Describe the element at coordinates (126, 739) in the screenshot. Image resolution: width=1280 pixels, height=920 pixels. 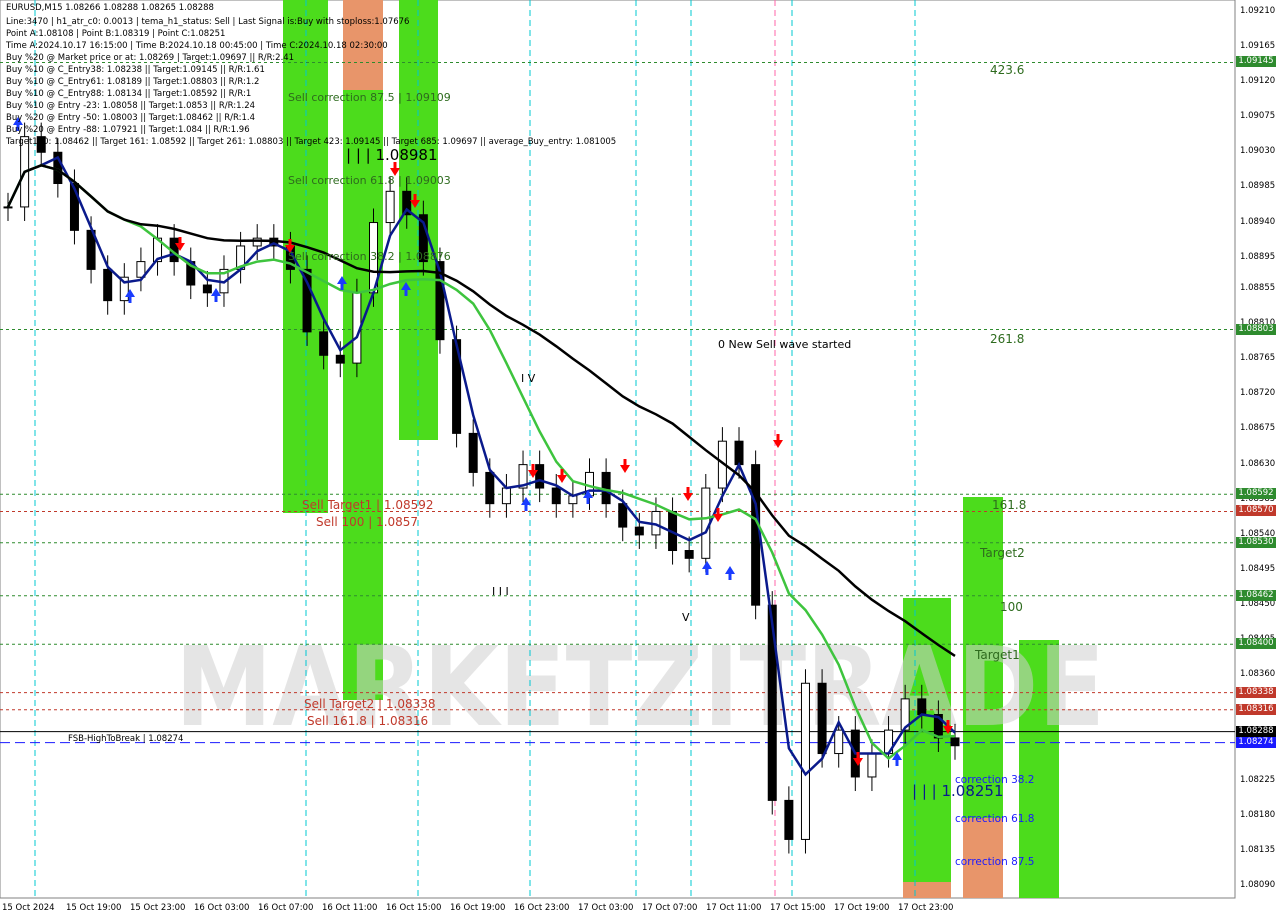
I see `fsb-label: FSB-HighToBreak | 1.08274` at that location.